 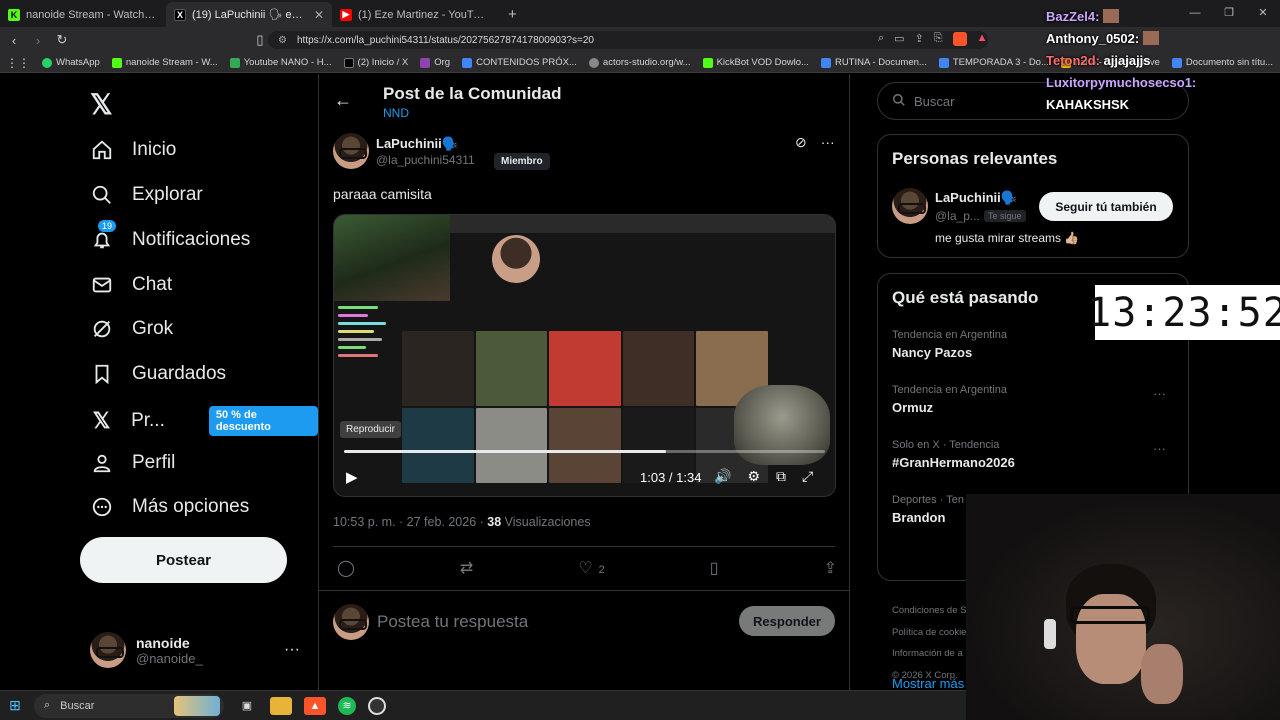 What do you see at coordinates (953, 462) in the screenshot?
I see `trend-topic: #GranHermano2026` at bounding box center [953, 462].